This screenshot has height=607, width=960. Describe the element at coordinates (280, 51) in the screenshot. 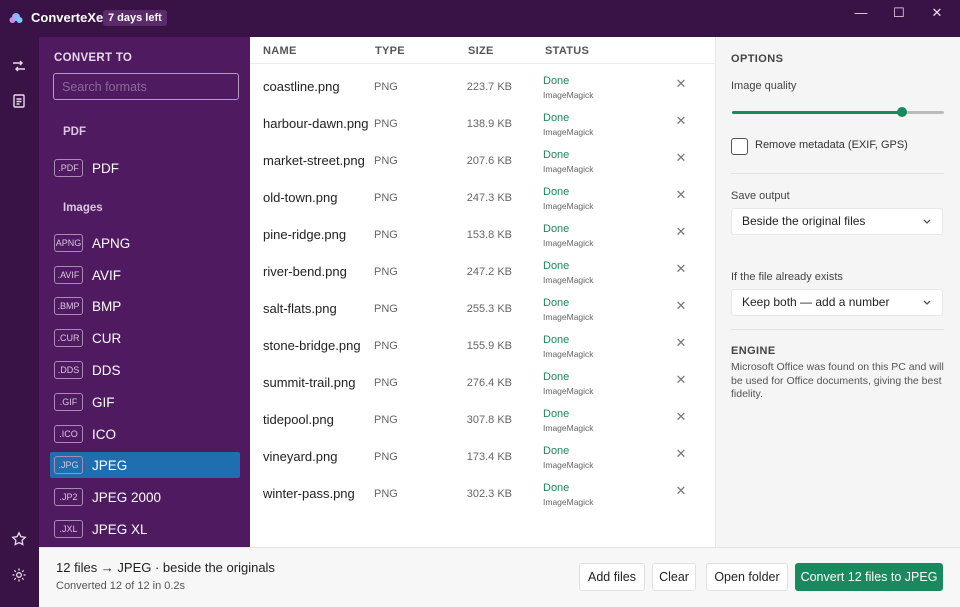

I see `column-header-name: NAME` at that location.